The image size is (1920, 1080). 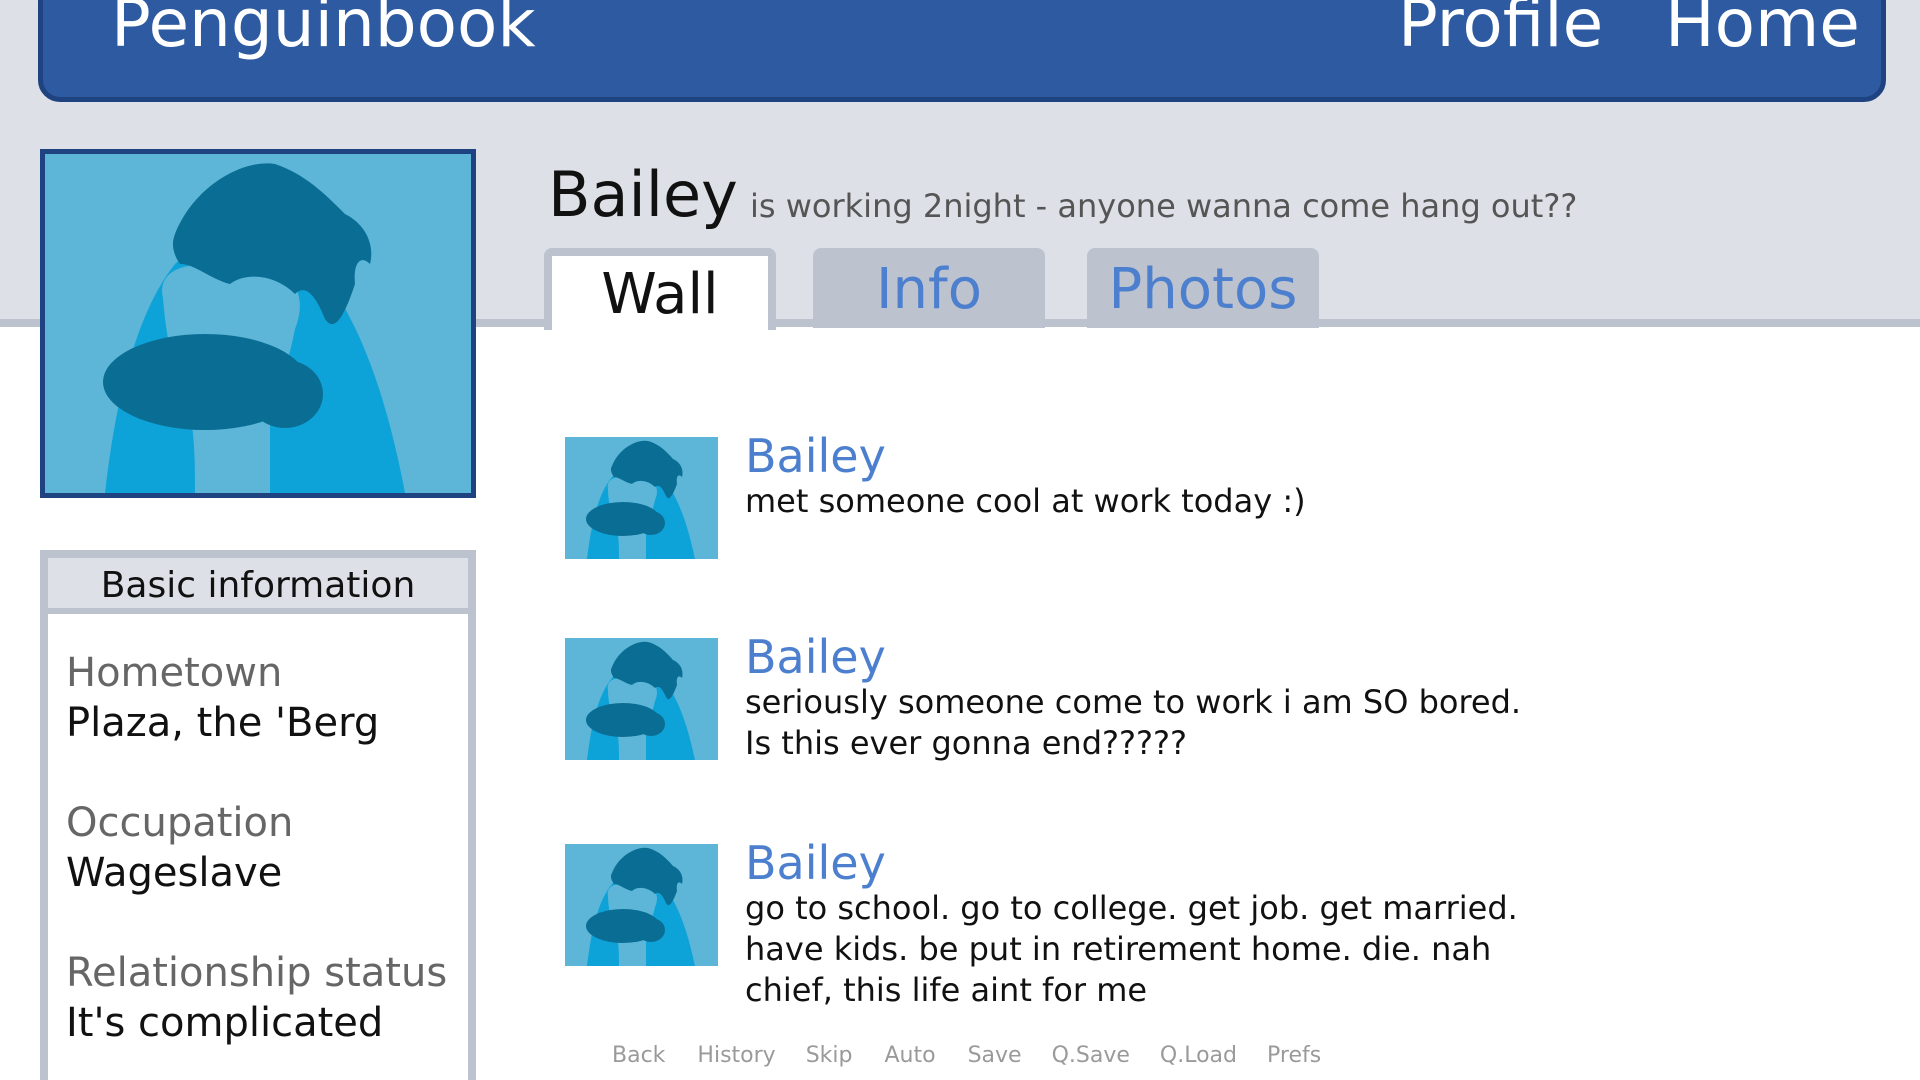 What do you see at coordinates (929, 288) in the screenshot?
I see `tab-info: Info` at bounding box center [929, 288].